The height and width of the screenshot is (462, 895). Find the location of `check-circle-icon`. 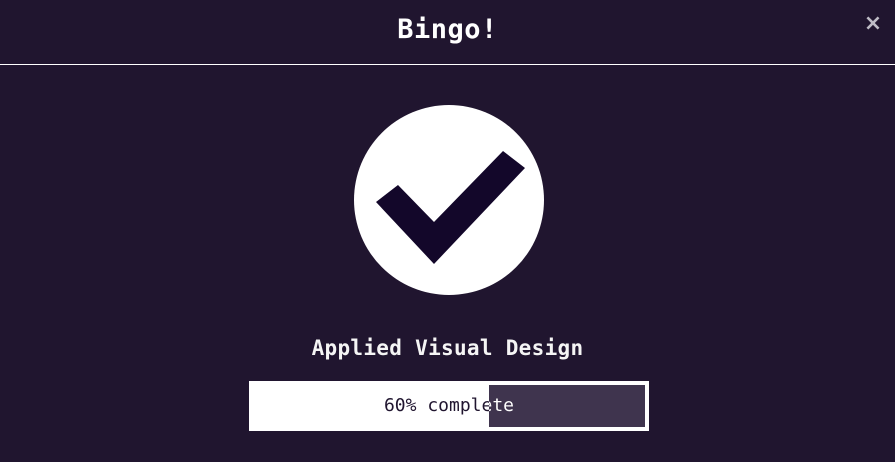

check-circle-icon is located at coordinates (449, 200).